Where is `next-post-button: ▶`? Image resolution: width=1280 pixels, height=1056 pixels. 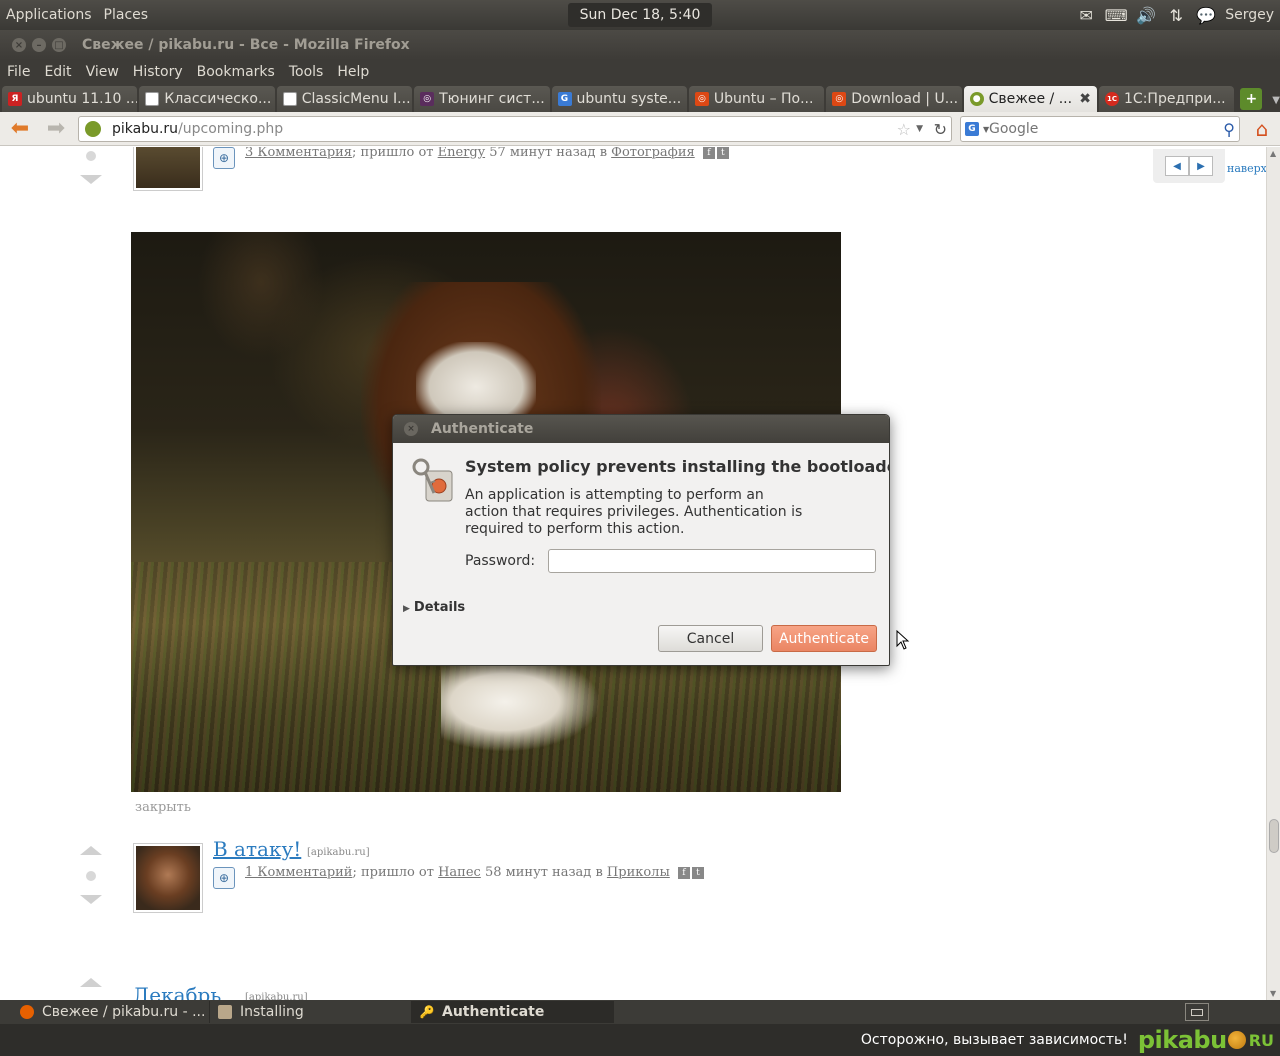 next-post-button: ▶ is located at coordinates (1201, 166).